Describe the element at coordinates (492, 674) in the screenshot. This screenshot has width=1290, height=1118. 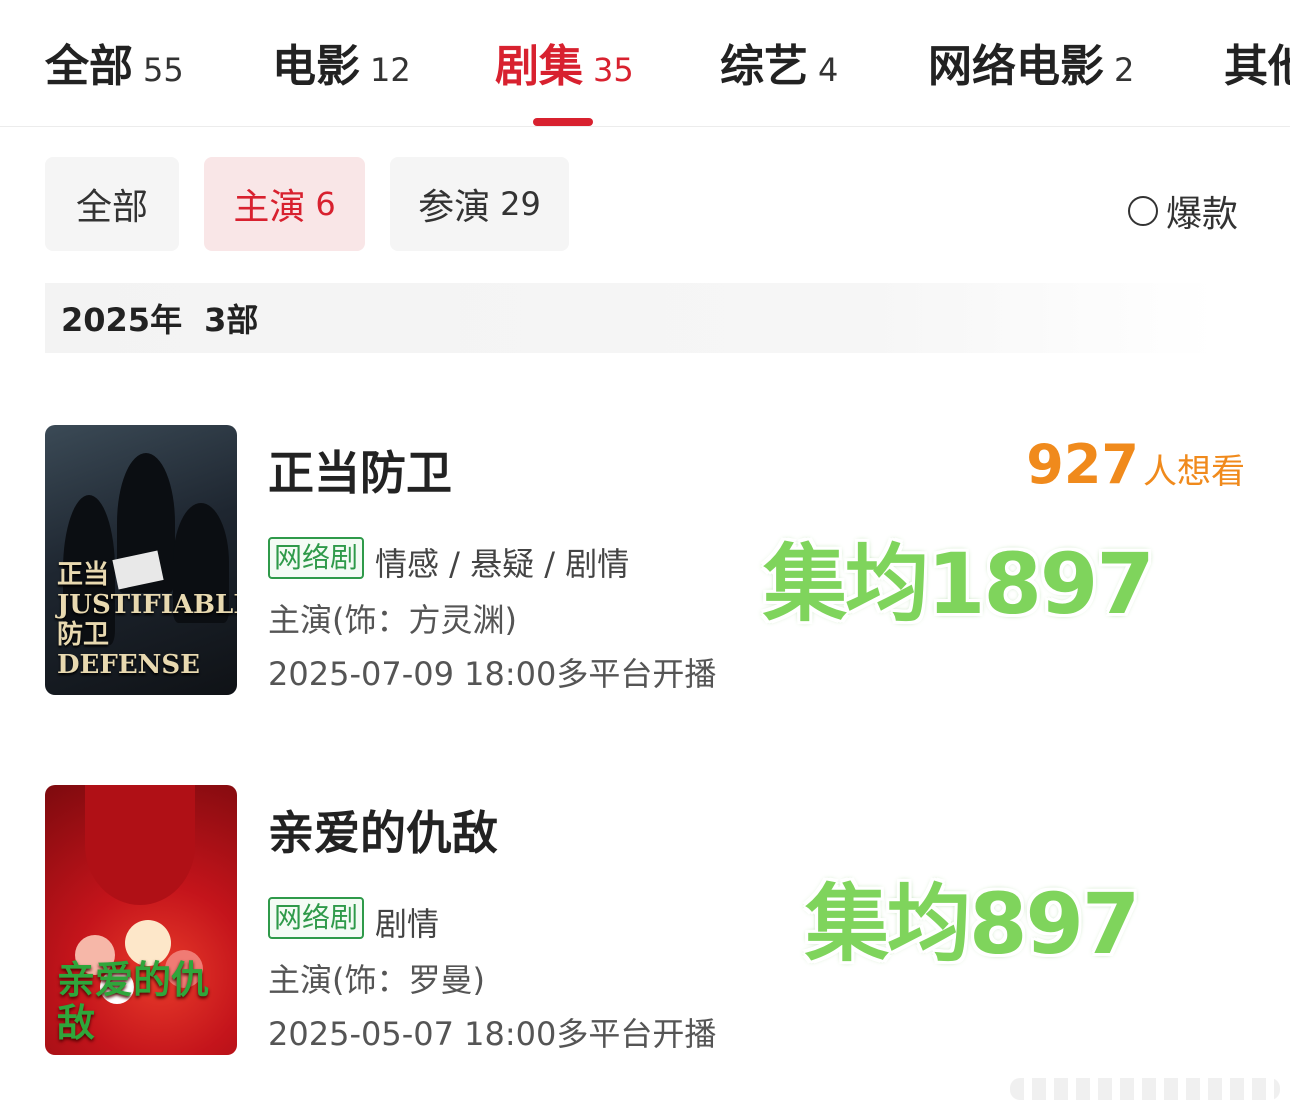
I see `drama-air-date: 2025-07-09 18:00多平台开播` at that location.